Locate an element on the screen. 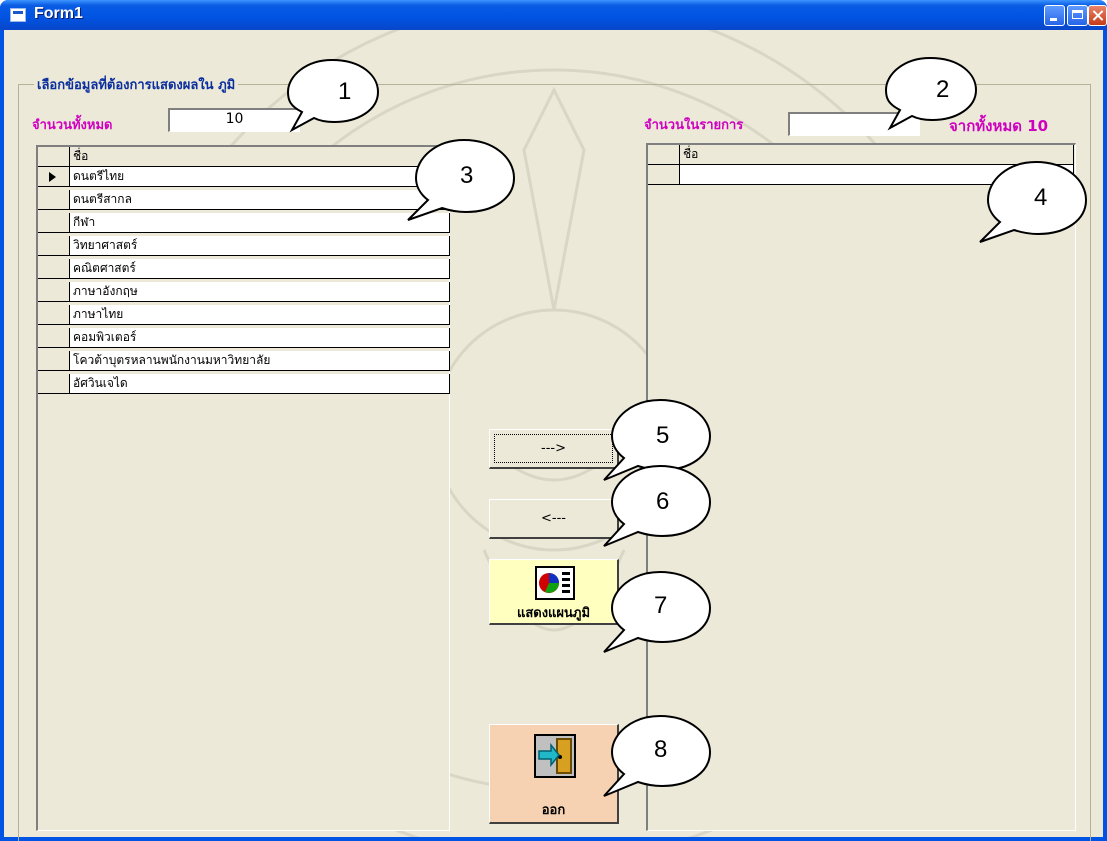 The width and height of the screenshot is (1107, 841). callout-number: 2 is located at coordinates (943, 89).